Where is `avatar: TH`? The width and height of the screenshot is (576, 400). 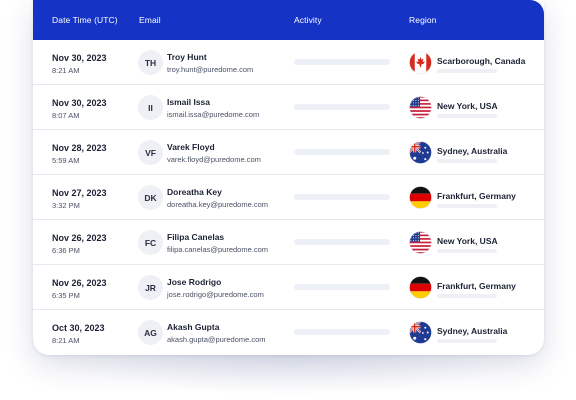 avatar: TH is located at coordinates (150, 62).